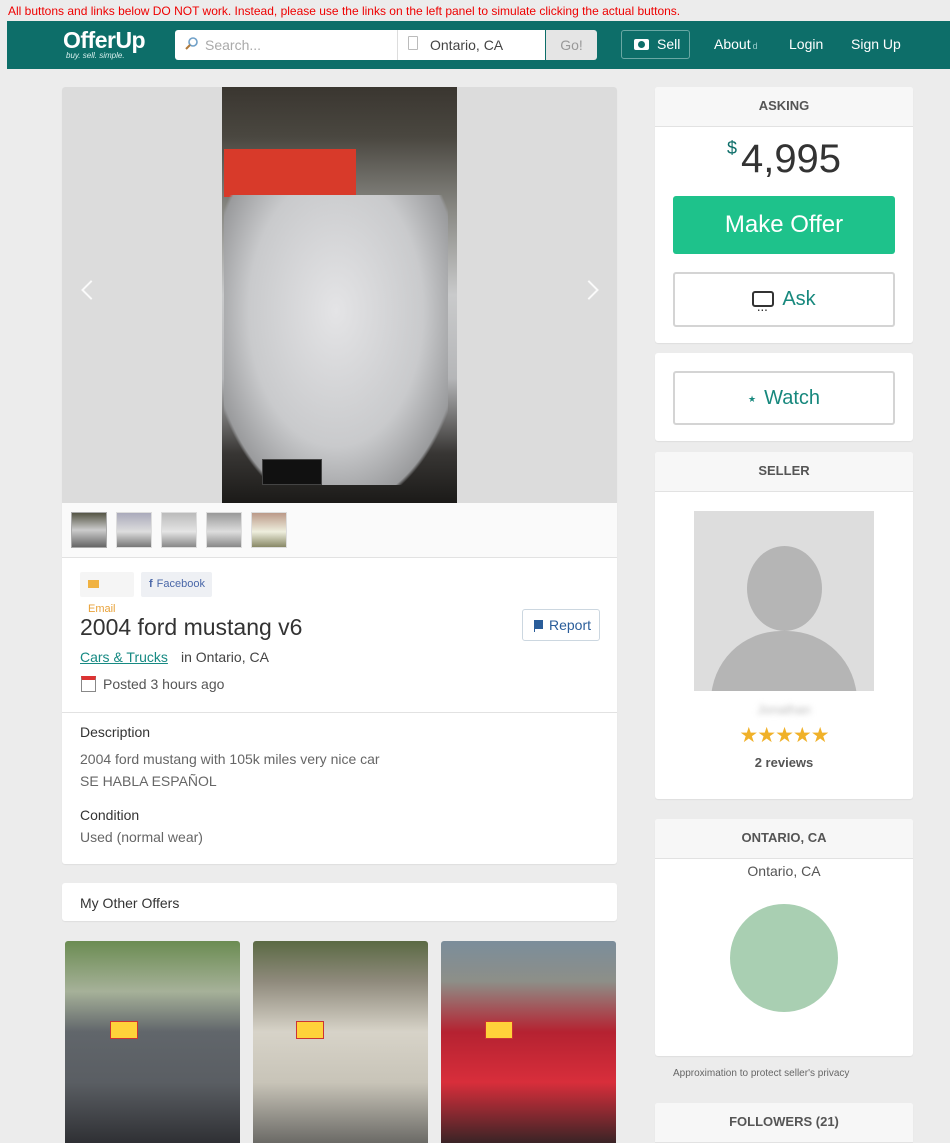  Describe the element at coordinates (115, 732) in the screenshot. I see `description-label: Description` at that location.